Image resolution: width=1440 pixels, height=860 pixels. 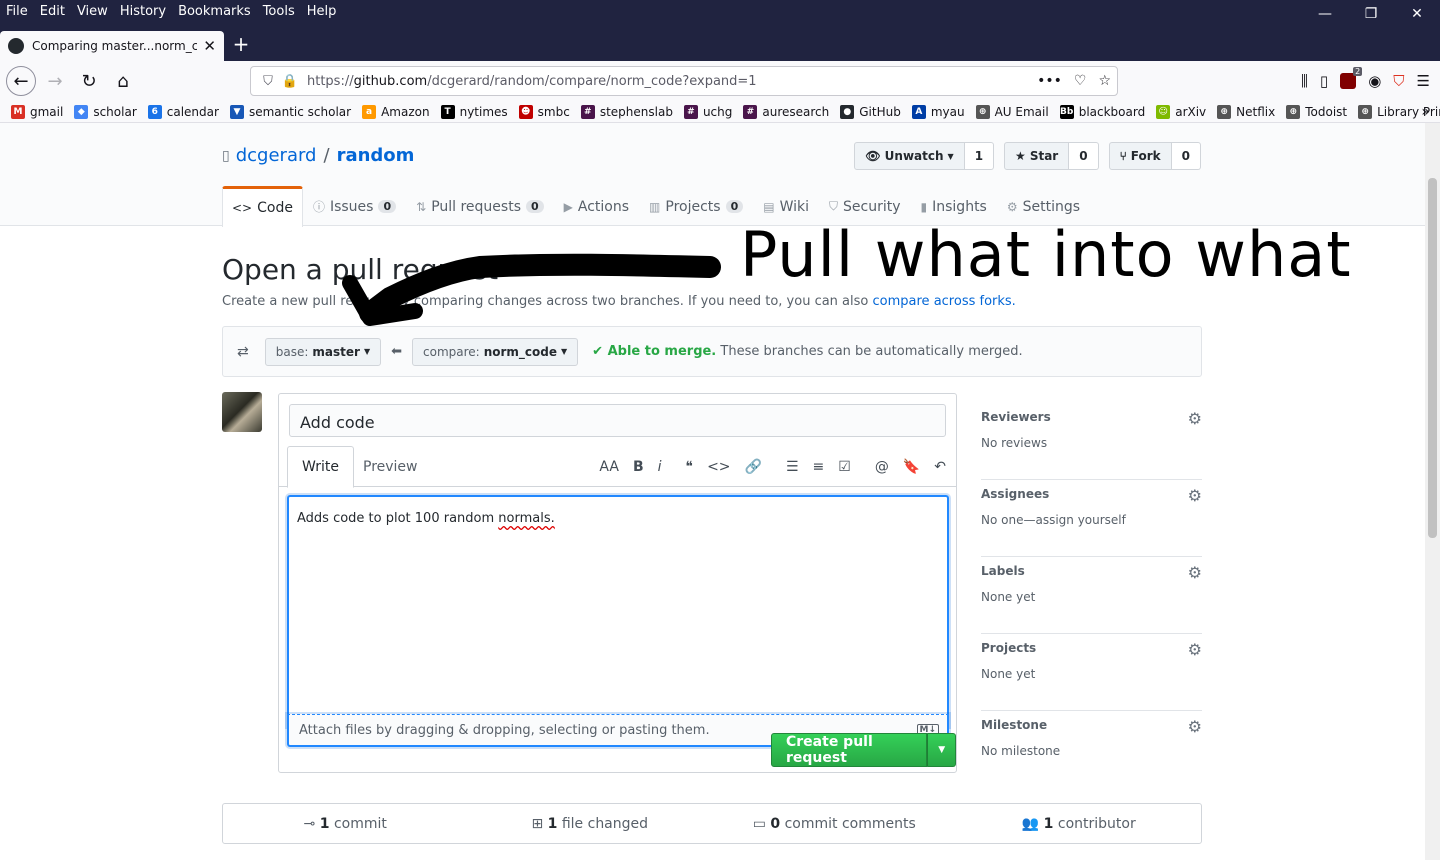 I want to click on sidebar-title: Projects, so click(x=1008, y=648).